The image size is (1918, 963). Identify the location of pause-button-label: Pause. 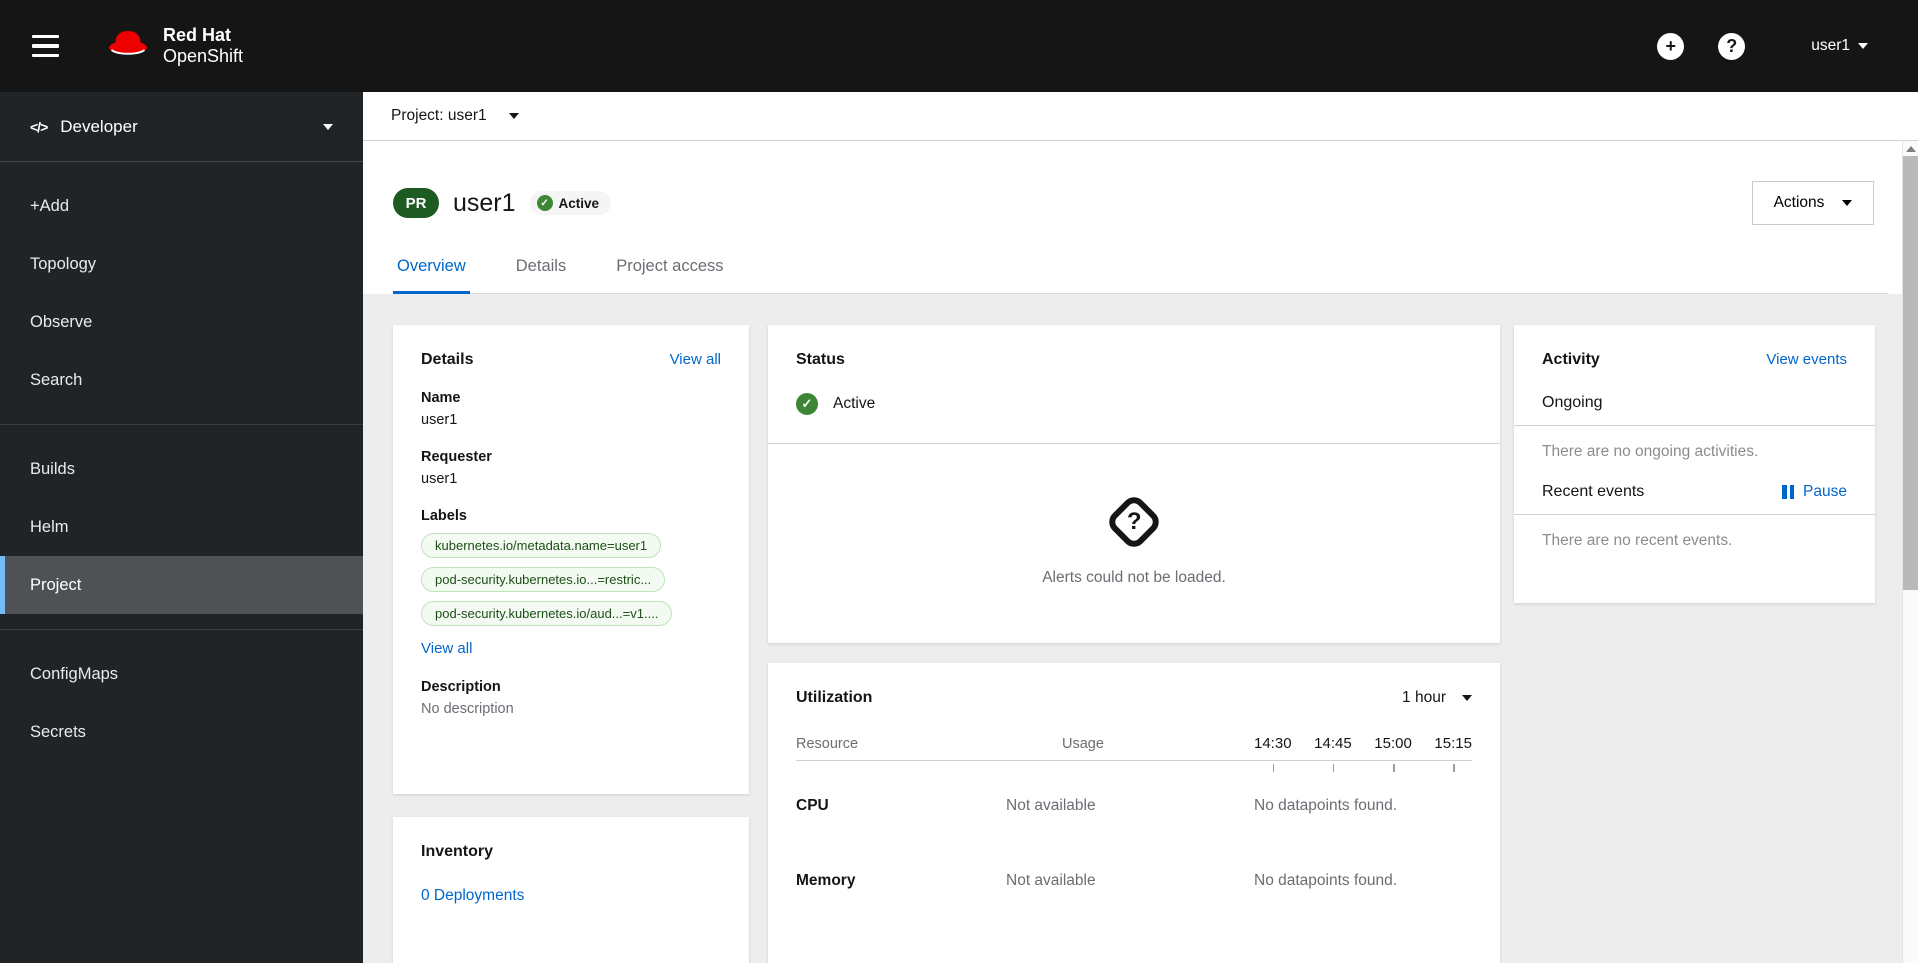
(1825, 491).